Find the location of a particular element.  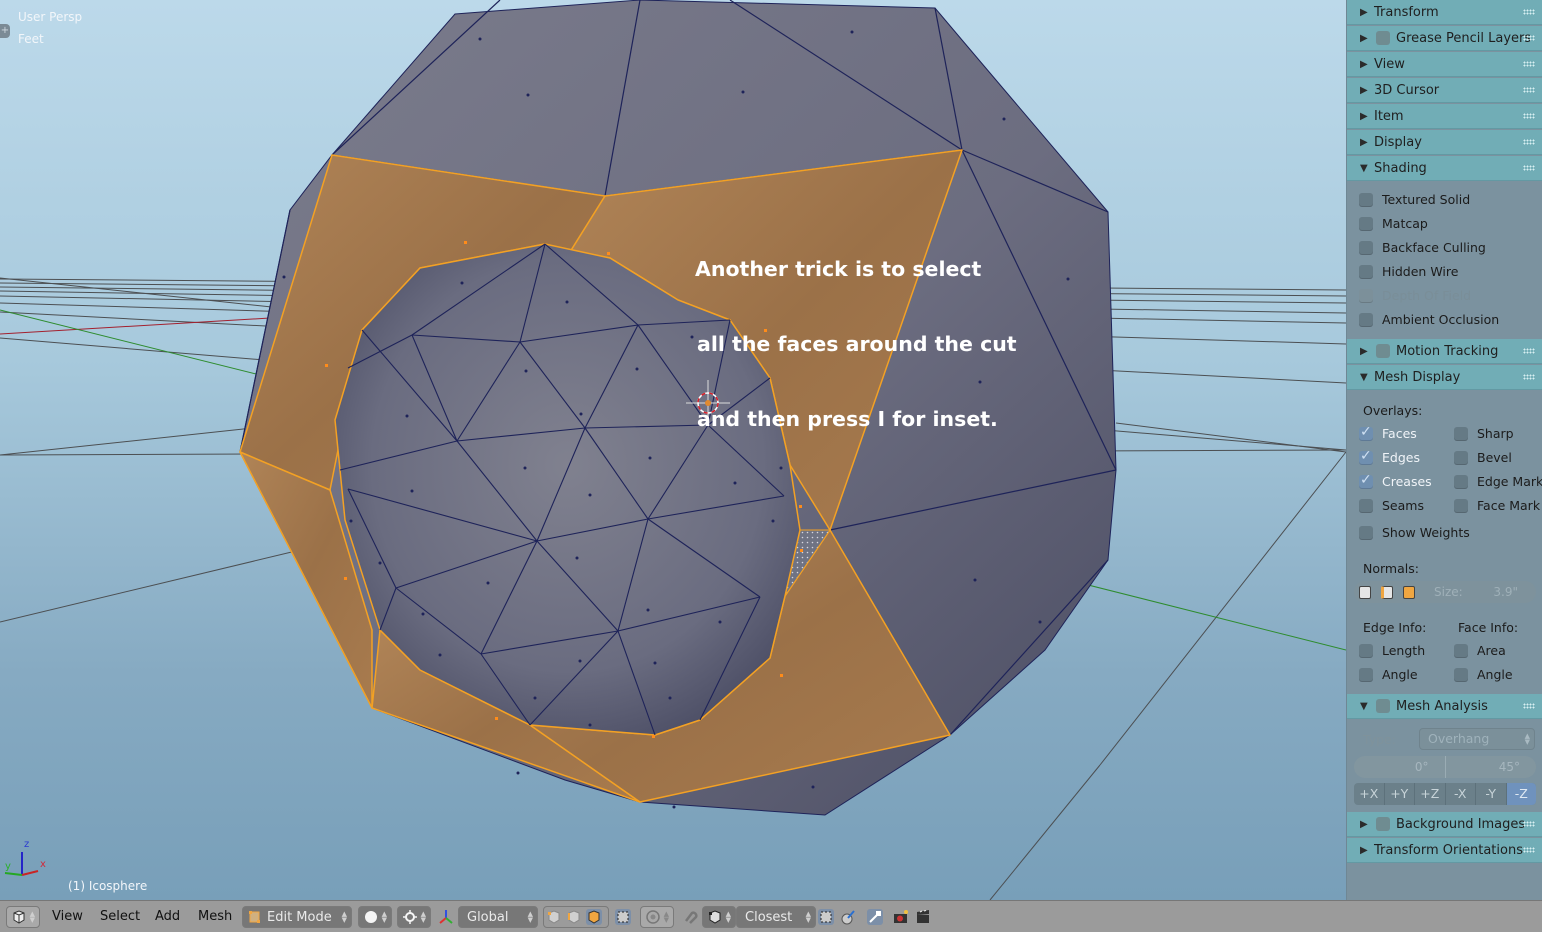

edge-select-icon is located at coordinates (574, 917).